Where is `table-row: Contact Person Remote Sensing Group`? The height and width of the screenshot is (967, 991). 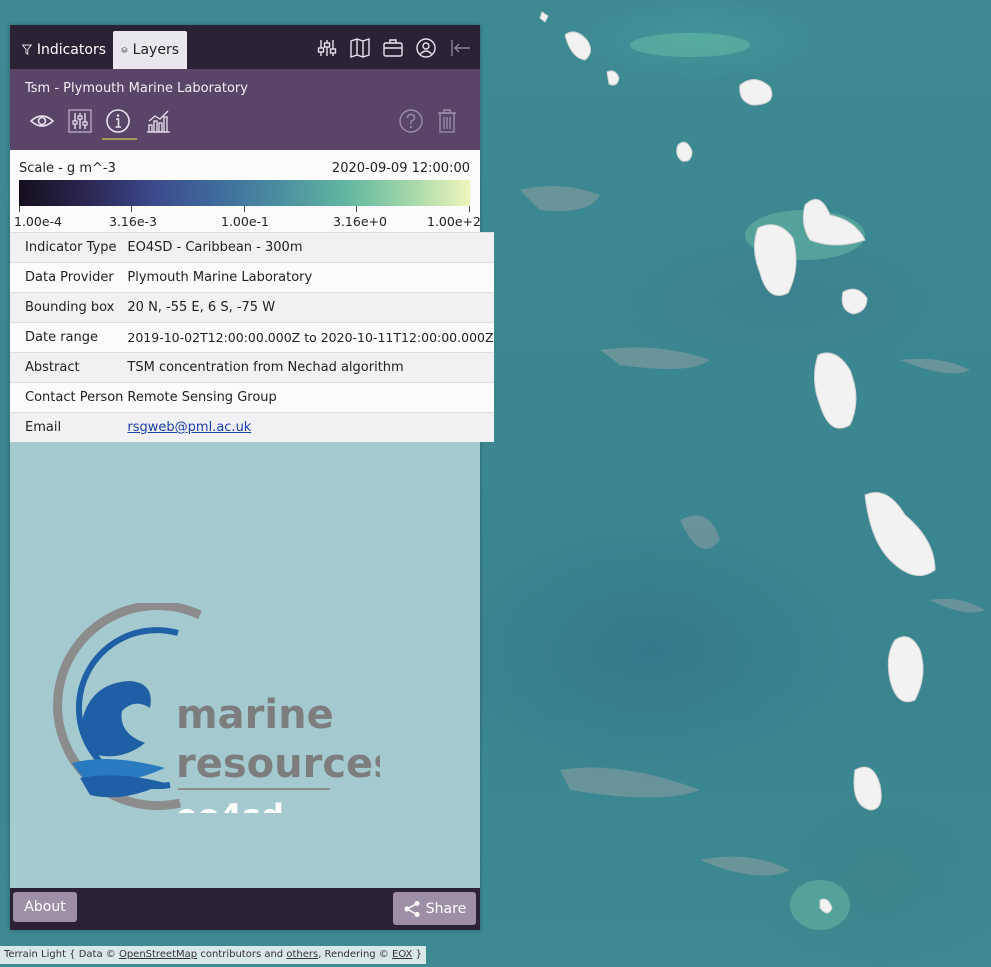
table-row: Contact Person Remote Sensing Group is located at coordinates (252, 397).